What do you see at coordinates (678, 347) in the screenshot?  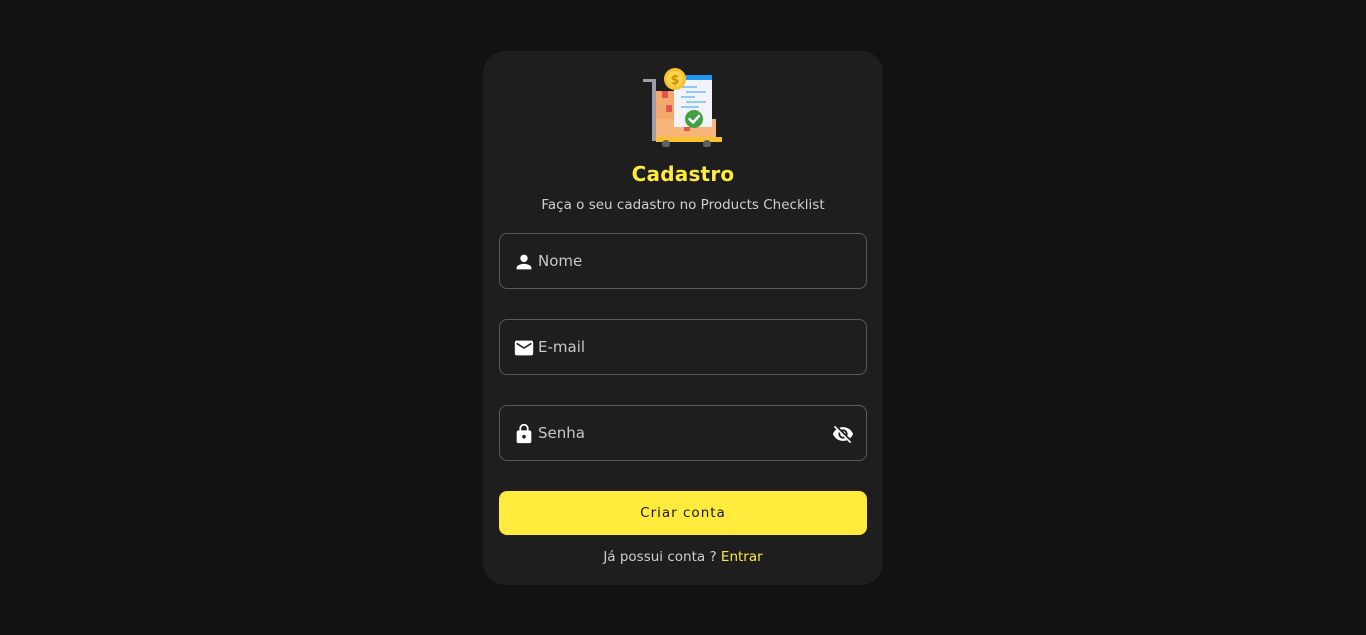 I see `email-input` at bounding box center [678, 347].